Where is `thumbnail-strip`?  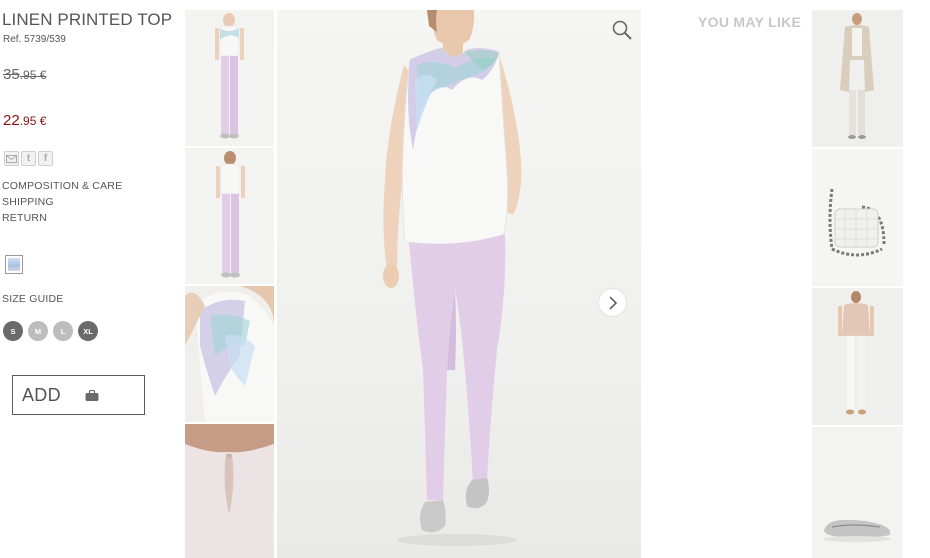
thumbnail-strip is located at coordinates (229, 284).